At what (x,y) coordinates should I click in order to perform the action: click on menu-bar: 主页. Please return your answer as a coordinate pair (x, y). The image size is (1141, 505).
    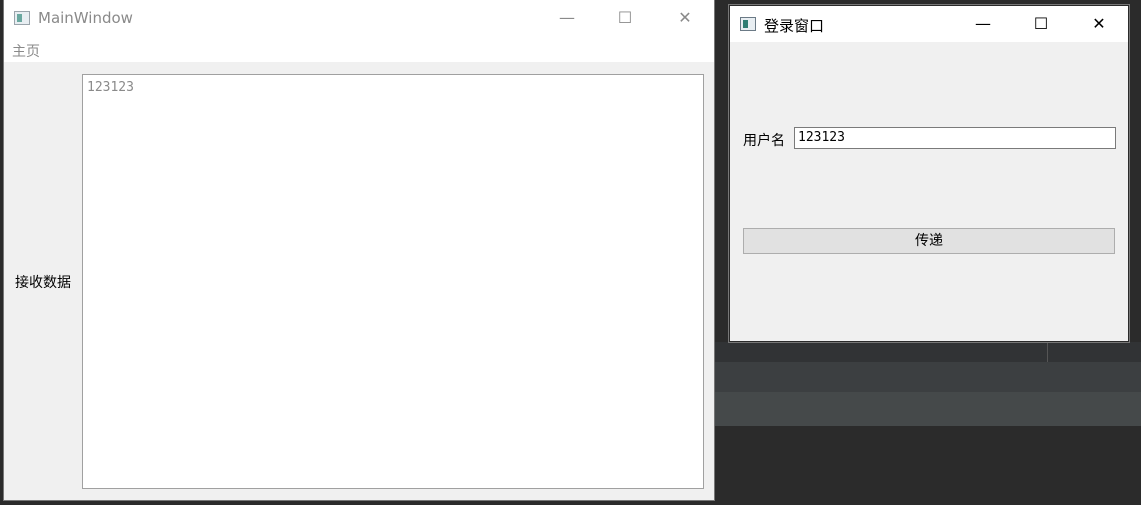
    Looking at the image, I should click on (359, 48).